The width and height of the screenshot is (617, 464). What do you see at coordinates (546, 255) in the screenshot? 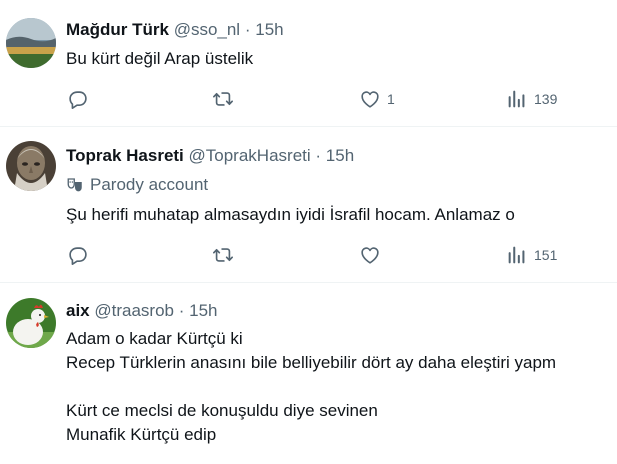
I see `views-count: 151` at bounding box center [546, 255].